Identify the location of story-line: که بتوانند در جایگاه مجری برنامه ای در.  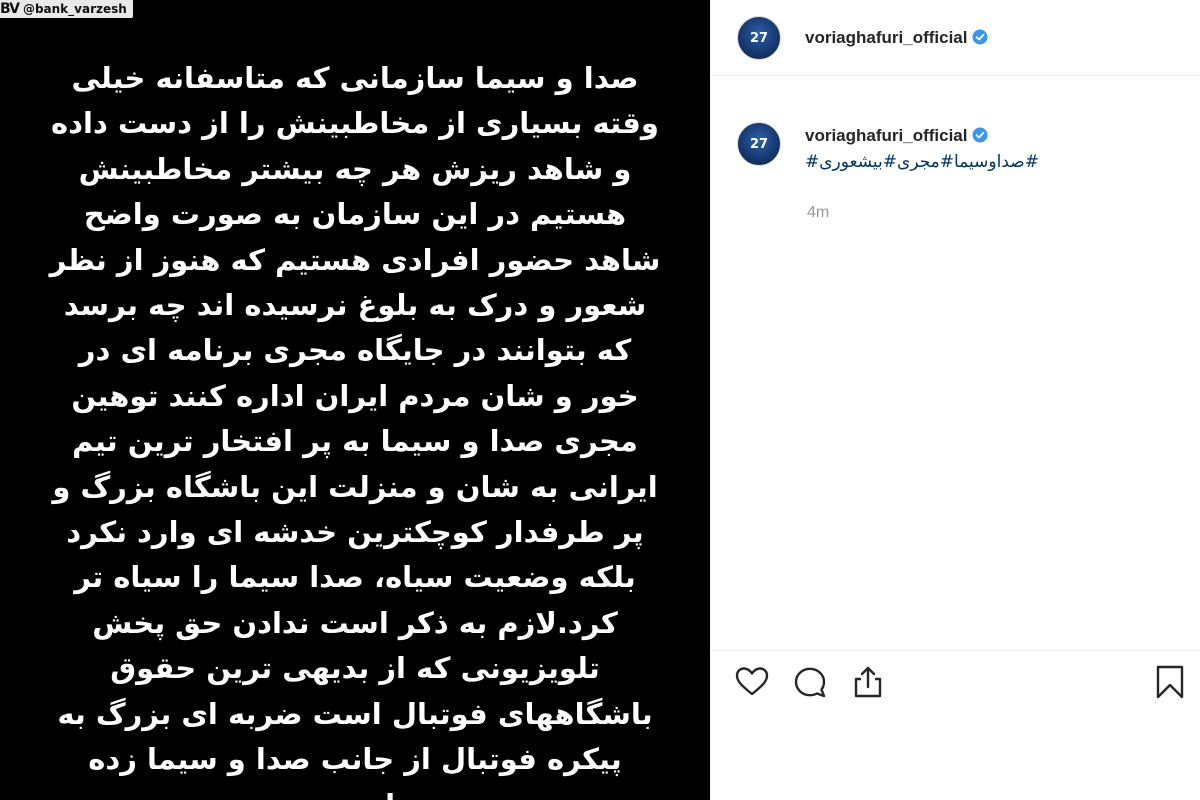
(355, 350).